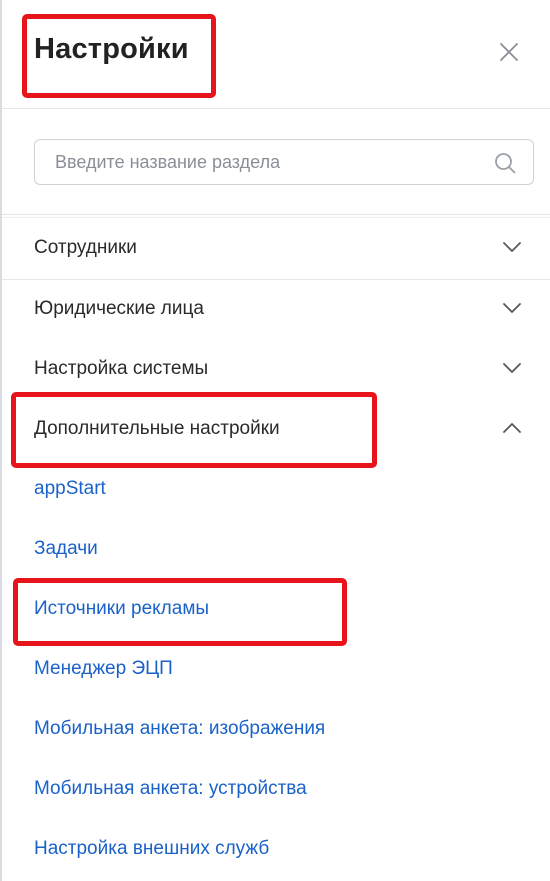 This screenshot has height=881, width=550. I want to click on subitem-tasks: Задачи, so click(66, 549).